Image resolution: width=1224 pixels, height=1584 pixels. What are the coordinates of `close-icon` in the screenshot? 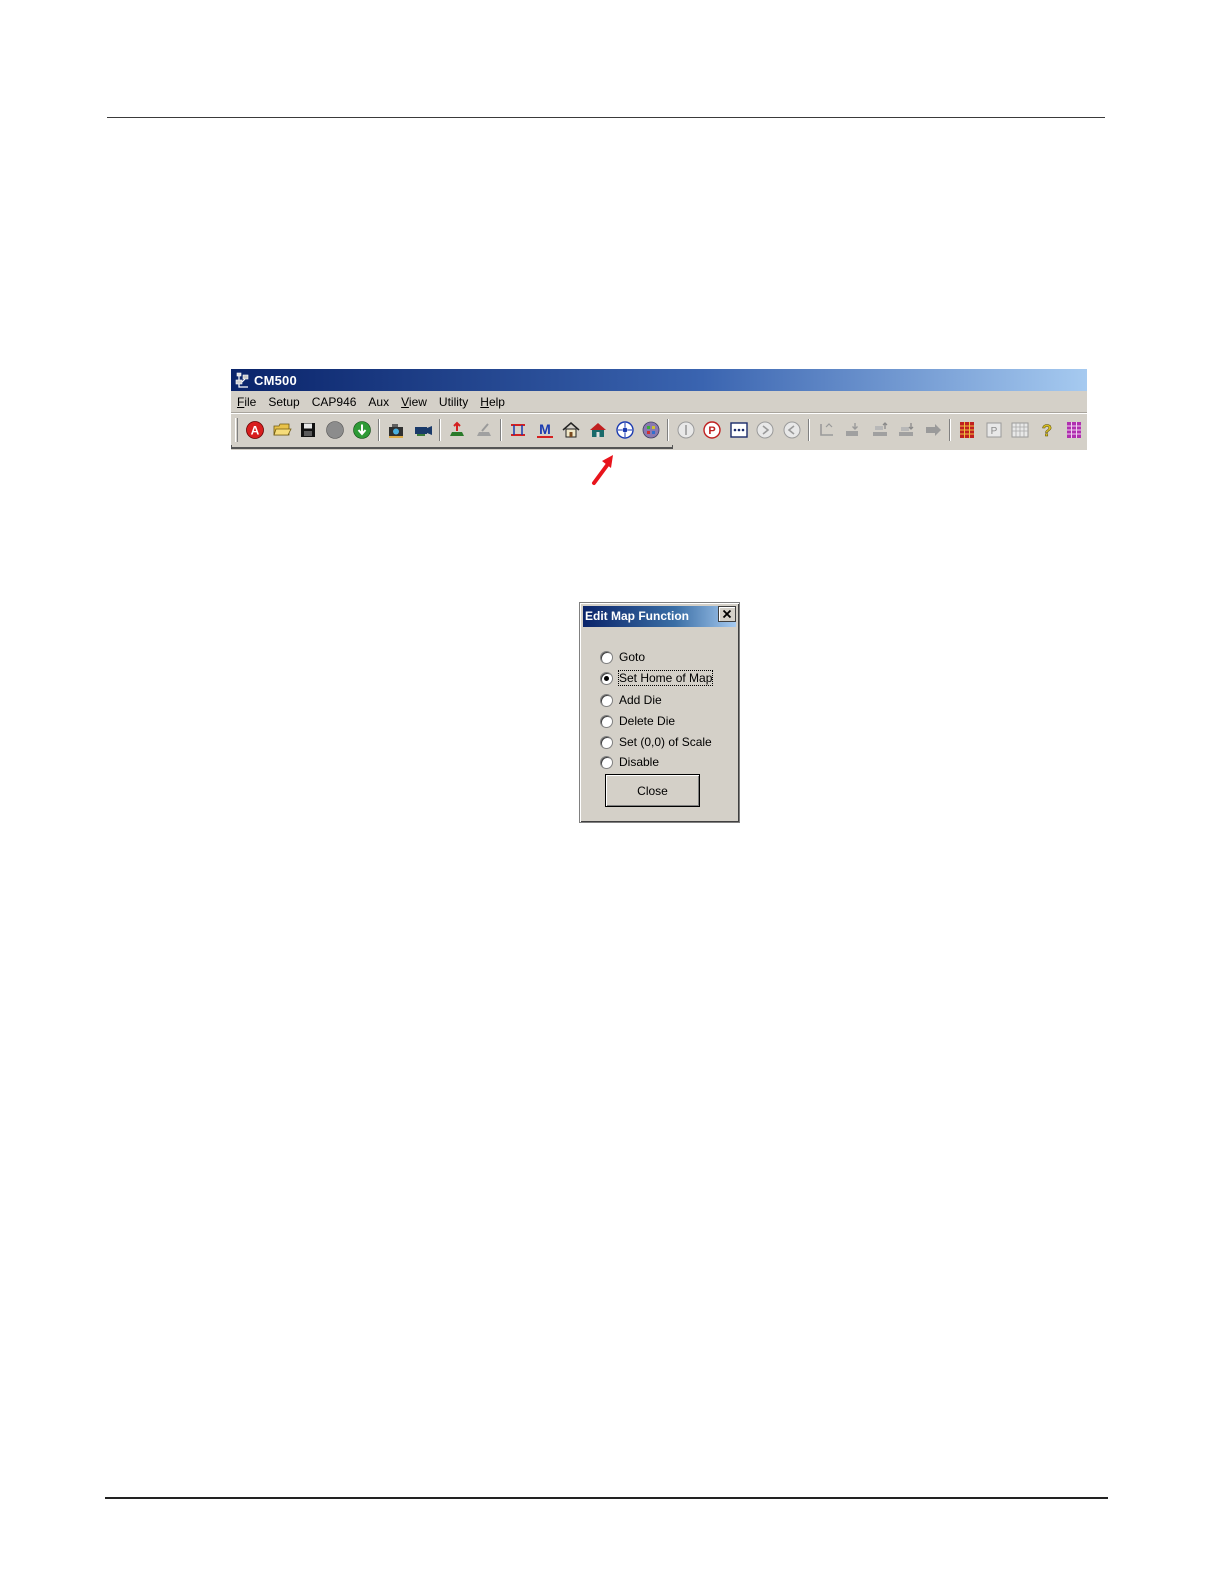 It's located at (727, 614).